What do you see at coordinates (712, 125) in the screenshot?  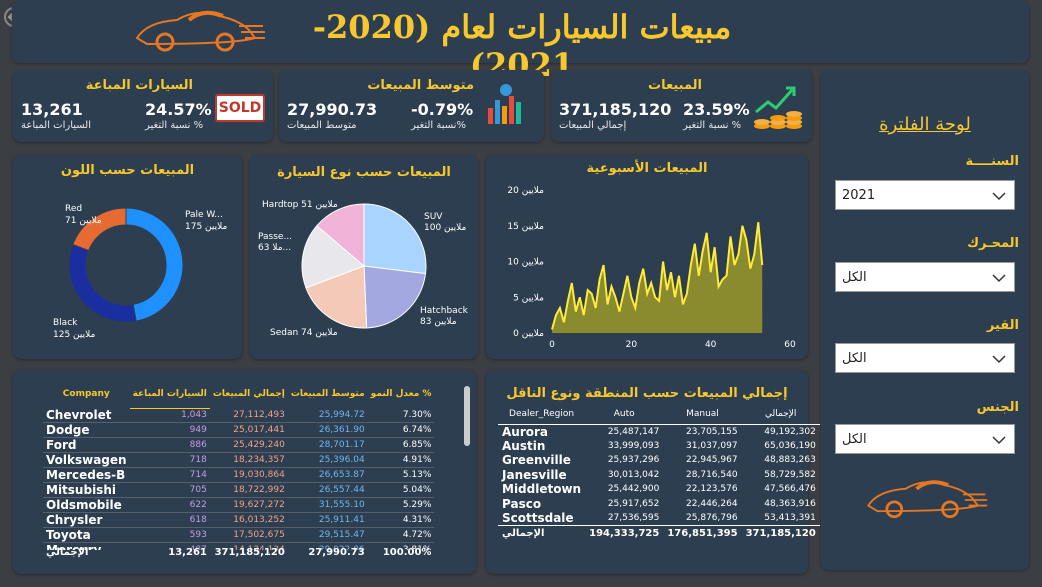 I see `kpi-sales-change-label: نسبة التغير %` at bounding box center [712, 125].